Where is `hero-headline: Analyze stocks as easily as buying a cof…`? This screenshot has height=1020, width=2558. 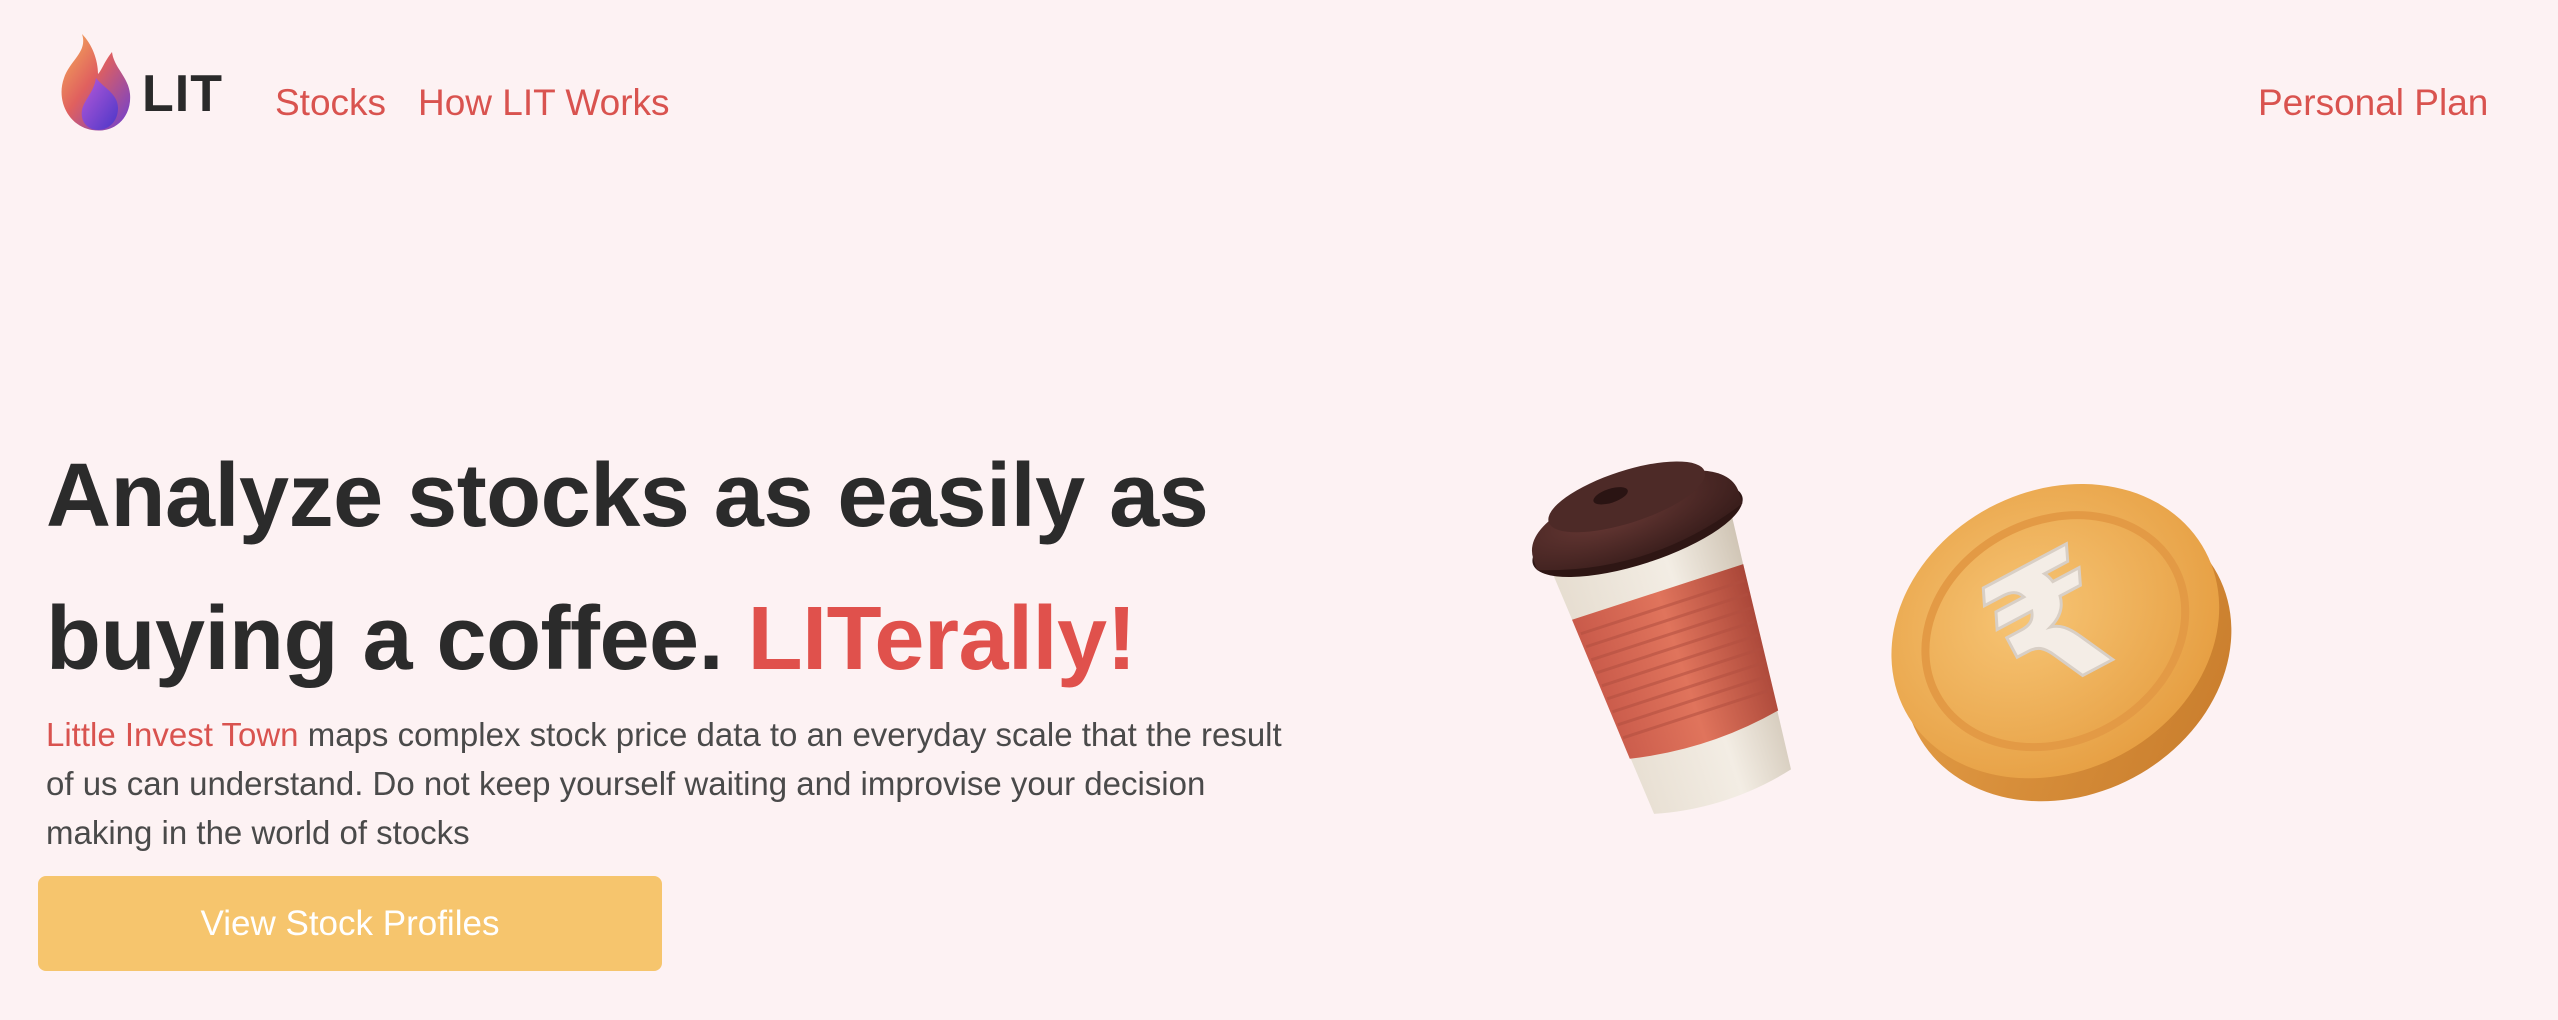
hero-headline: Analyze stocks as easily as buying a cof… is located at coordinates (627, 568).